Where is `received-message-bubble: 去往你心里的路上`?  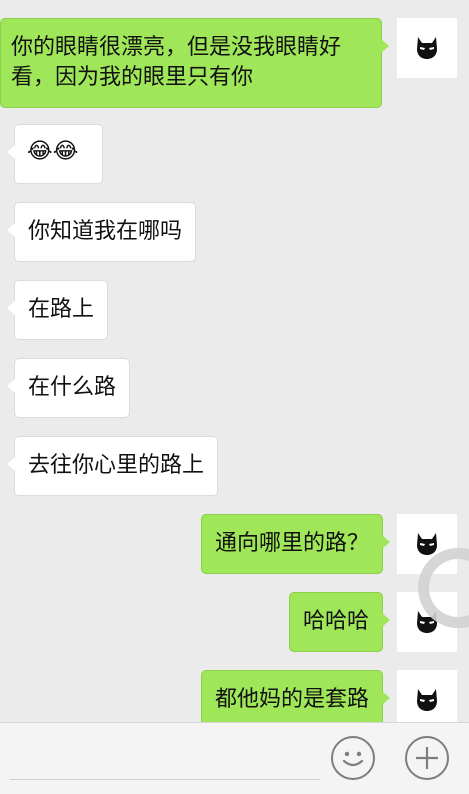 received-message-bubble: 去往你心里的路上 is located at coordinates (112, 466).